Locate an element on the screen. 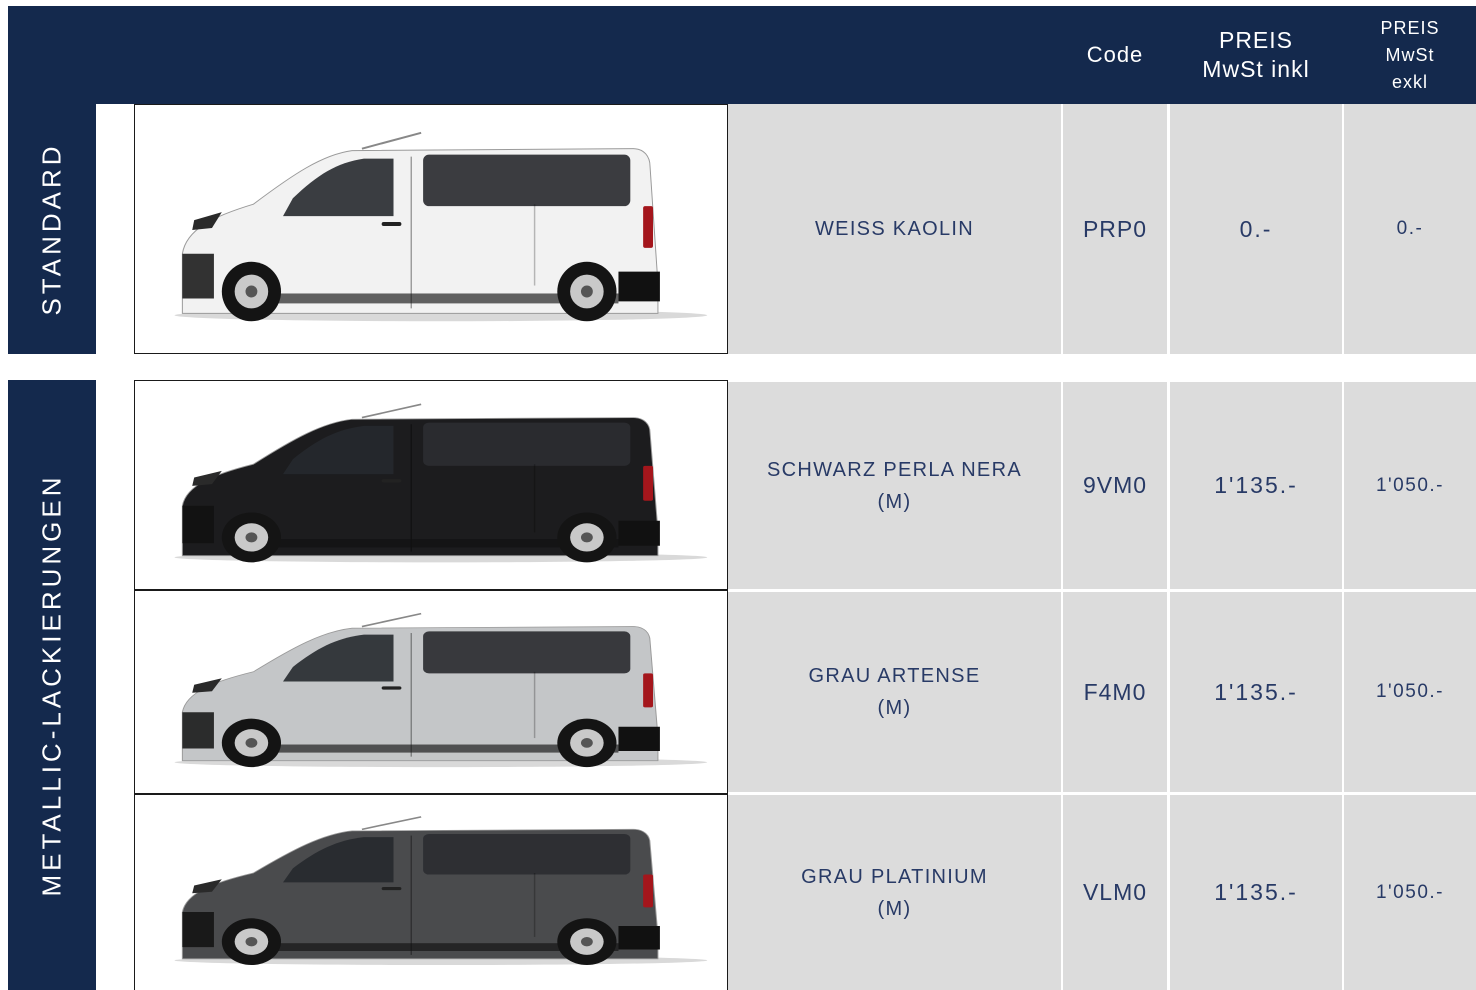 This screenshot has height=990, width=1476. price-excl: 0.- is located at coordinates (1410, 229).